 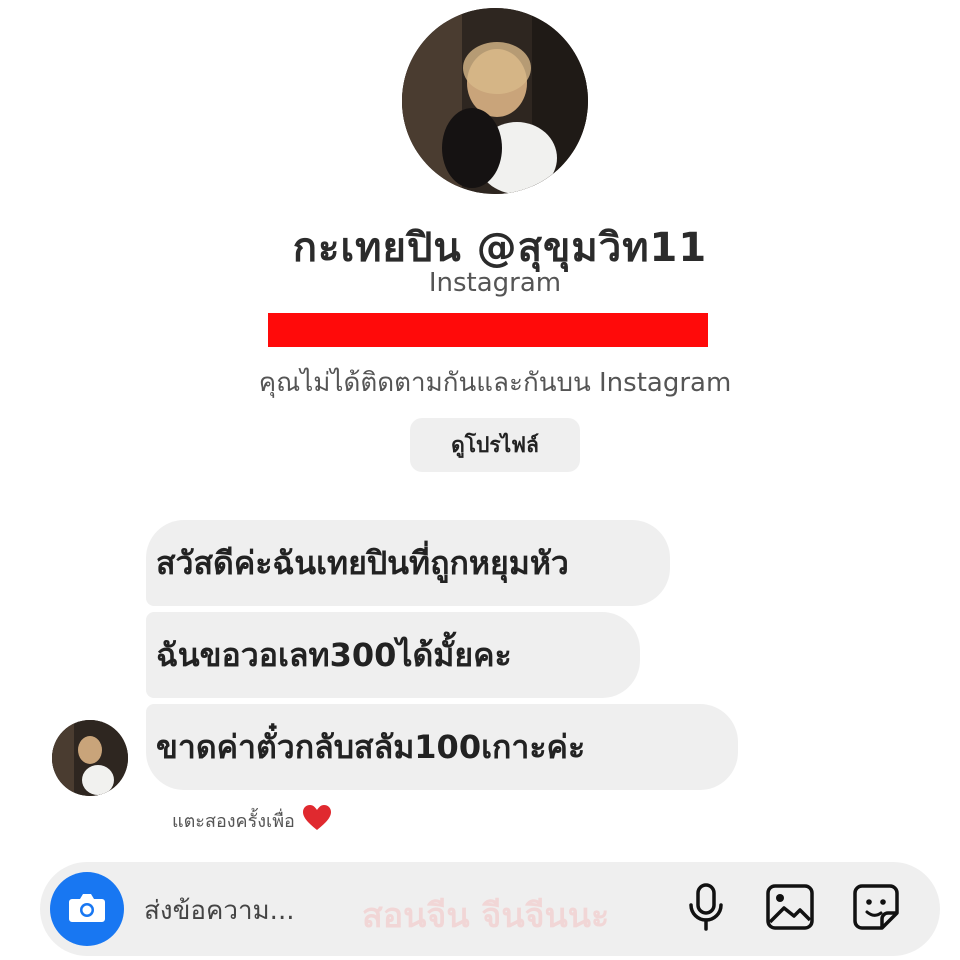 I want to click on profile-platform: Instagram, so click(x=495, y=283).